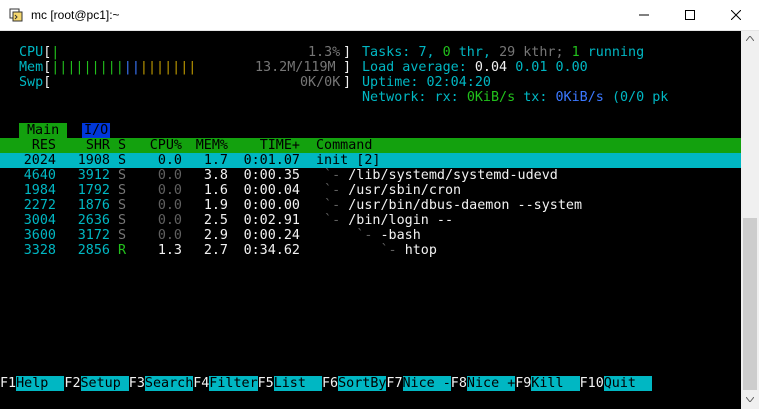 The image size is (759, 409). Describe the element at coordinates (39, 190) in the screenshot. I see `res-cell: 1984` at that location.